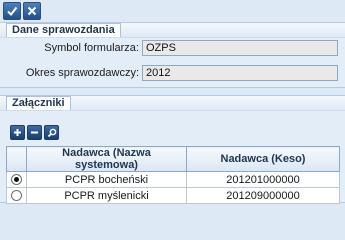 The image size is (345, 240). What do you see at coordinates (106, 195) in the screenshot?
I see `sender-name-cell: PCPR myślenicki` at bounding box center [106, 195].